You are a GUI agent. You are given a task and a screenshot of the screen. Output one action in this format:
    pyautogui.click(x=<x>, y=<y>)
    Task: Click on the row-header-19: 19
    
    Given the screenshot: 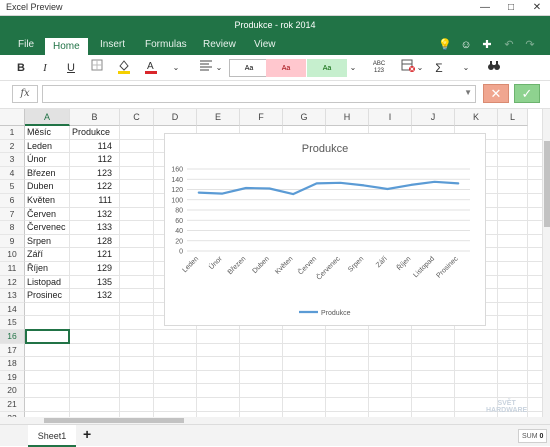 What is the action you would take?
    pyautogui.click(x=12, y=377)
    